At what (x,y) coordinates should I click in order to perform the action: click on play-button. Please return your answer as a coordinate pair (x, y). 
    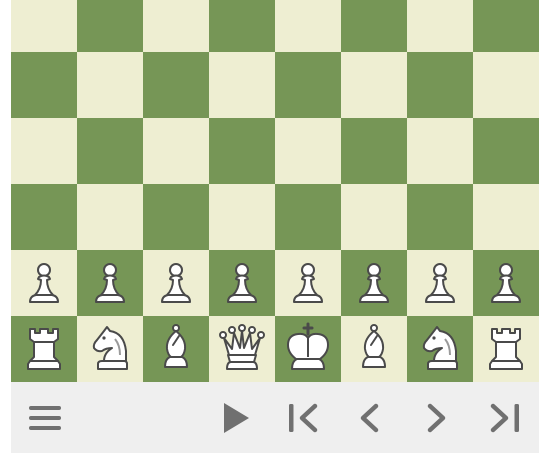
    Looking at the image, I should click on (236, 418).